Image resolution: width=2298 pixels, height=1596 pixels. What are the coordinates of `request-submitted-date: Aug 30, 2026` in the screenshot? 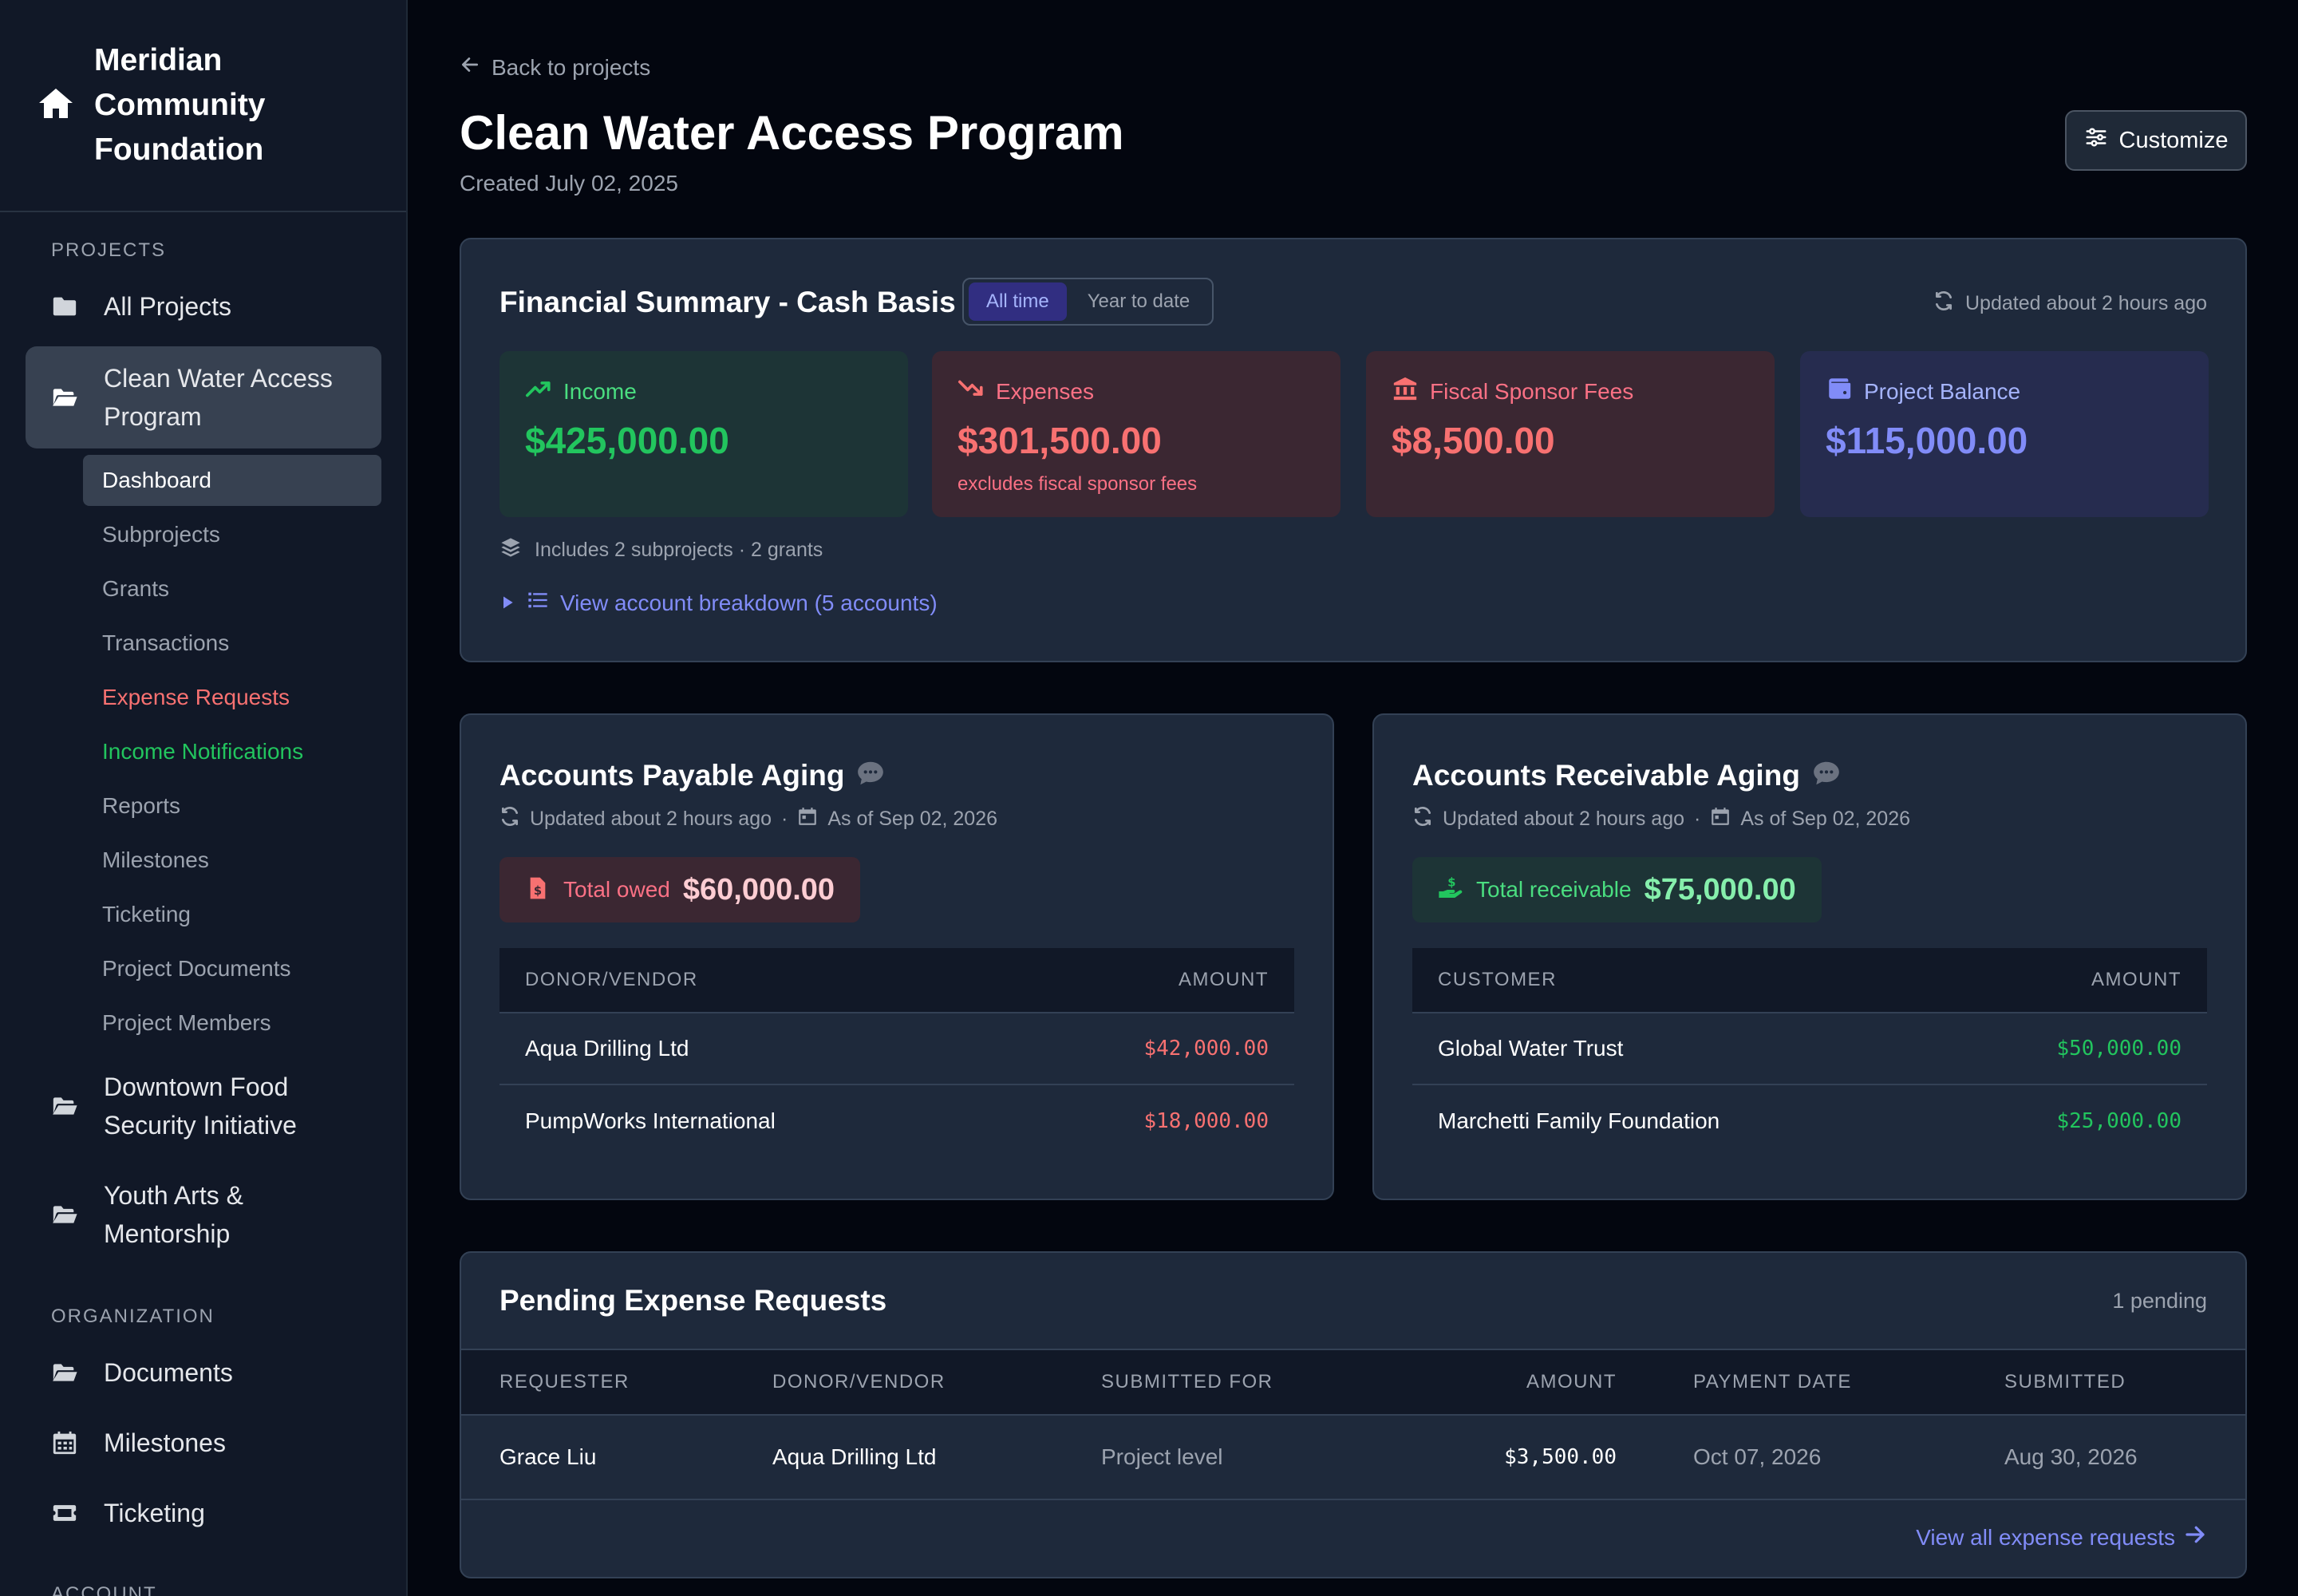 It's located at (2071, 1456).